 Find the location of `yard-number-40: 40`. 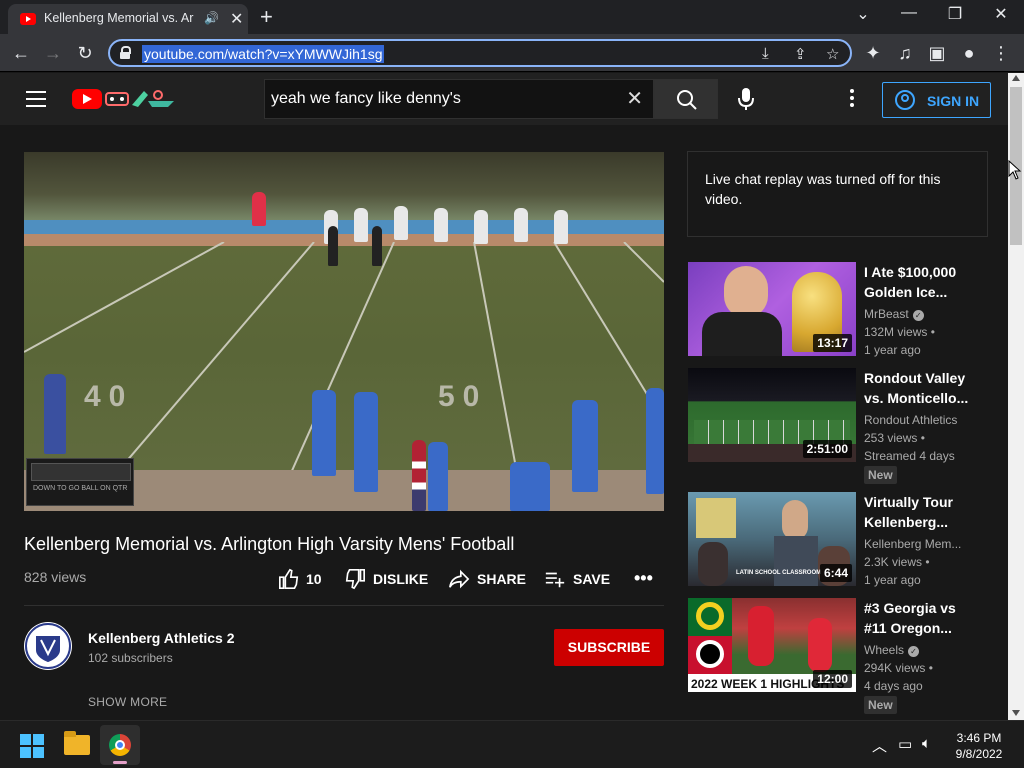

yard-number-40: 40 is located at coordinates (109, 396).